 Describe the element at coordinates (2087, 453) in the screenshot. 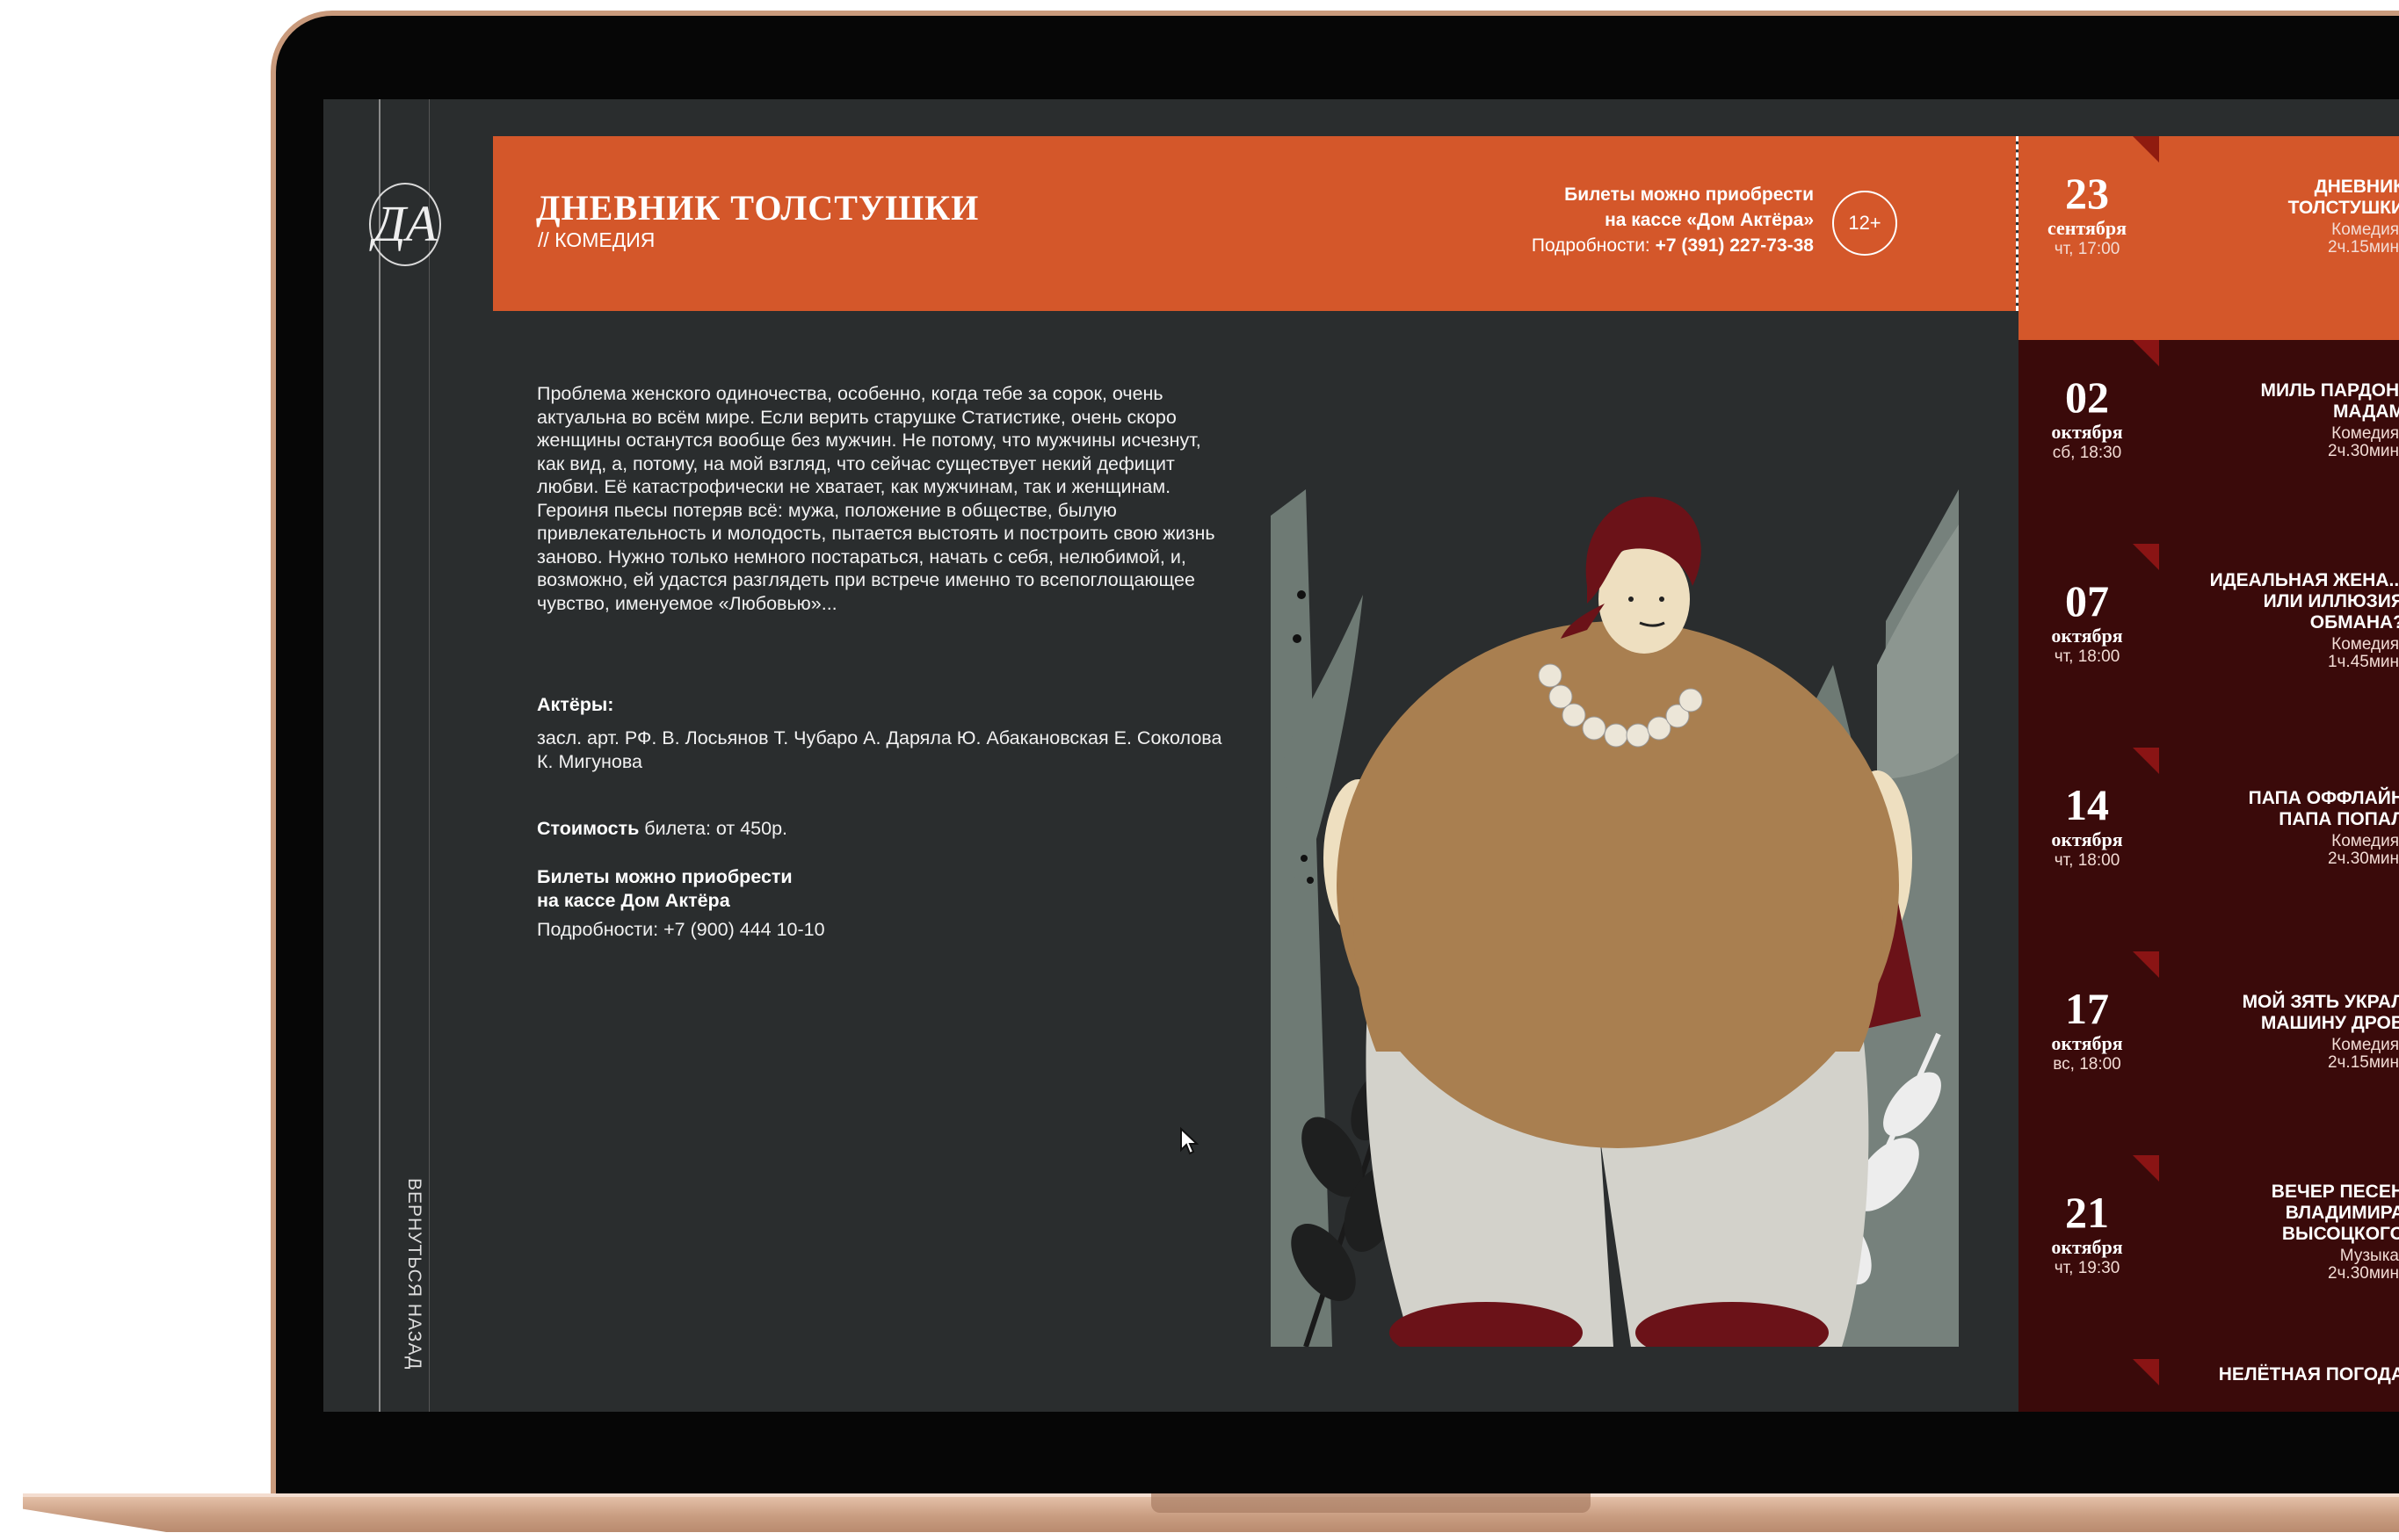

I see `event-time: сб, 18:30` at that location.